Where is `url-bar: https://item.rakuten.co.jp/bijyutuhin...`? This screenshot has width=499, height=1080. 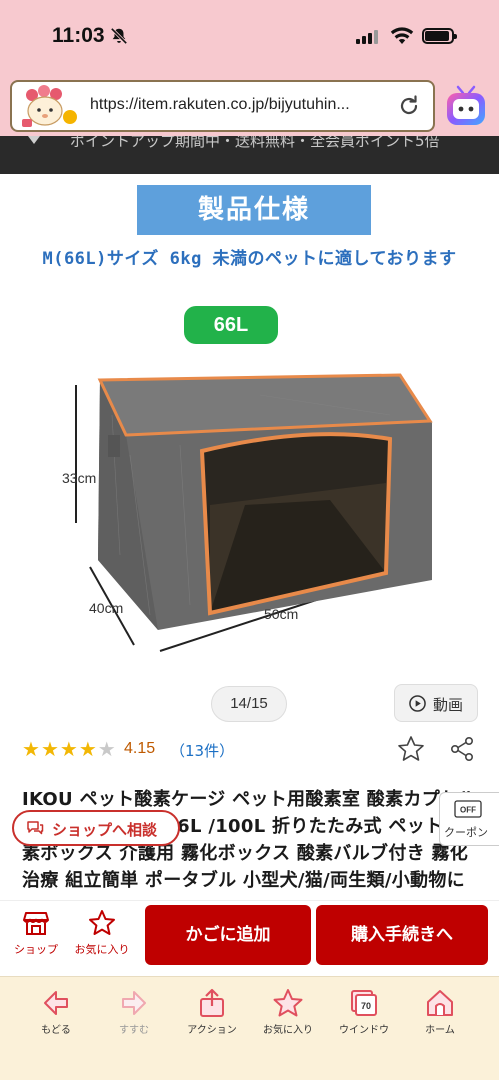 url-bar: https://item.rakuten.co.jp/bijyutuhin... is located at coordinates (222, 106).